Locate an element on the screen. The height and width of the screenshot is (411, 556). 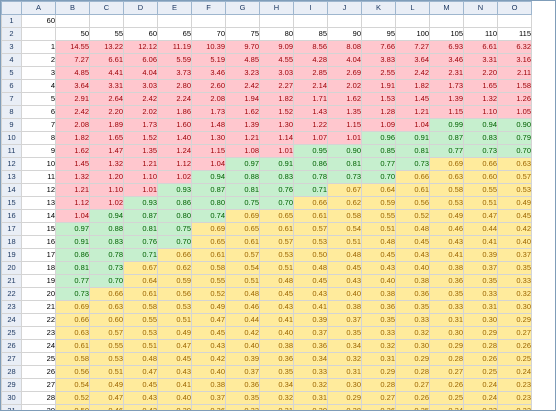
data-cell: 0.46 is located at coordinates (106, 407).